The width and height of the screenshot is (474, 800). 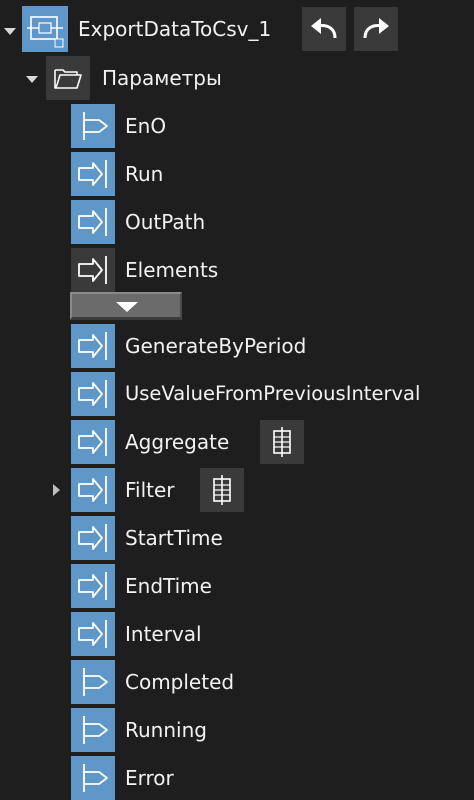 I want to click on function-block-icon, so click(x=45, y=29).